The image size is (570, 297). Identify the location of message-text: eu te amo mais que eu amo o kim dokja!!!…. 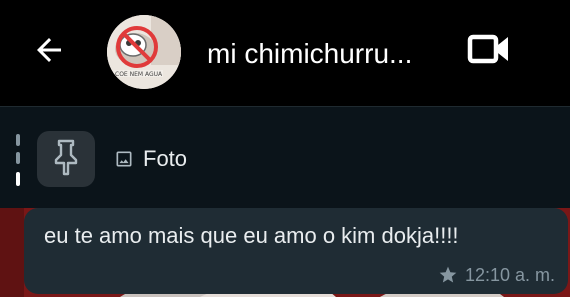
(251, 235).